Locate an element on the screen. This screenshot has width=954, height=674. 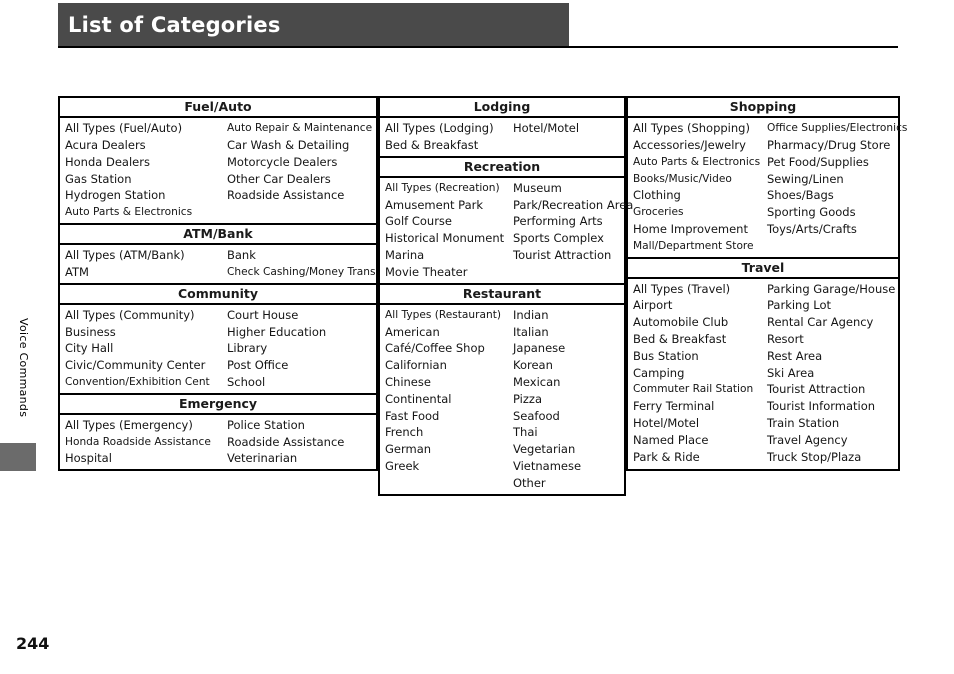
category-item: Honda Dealers is located at coordinates (143, 162).